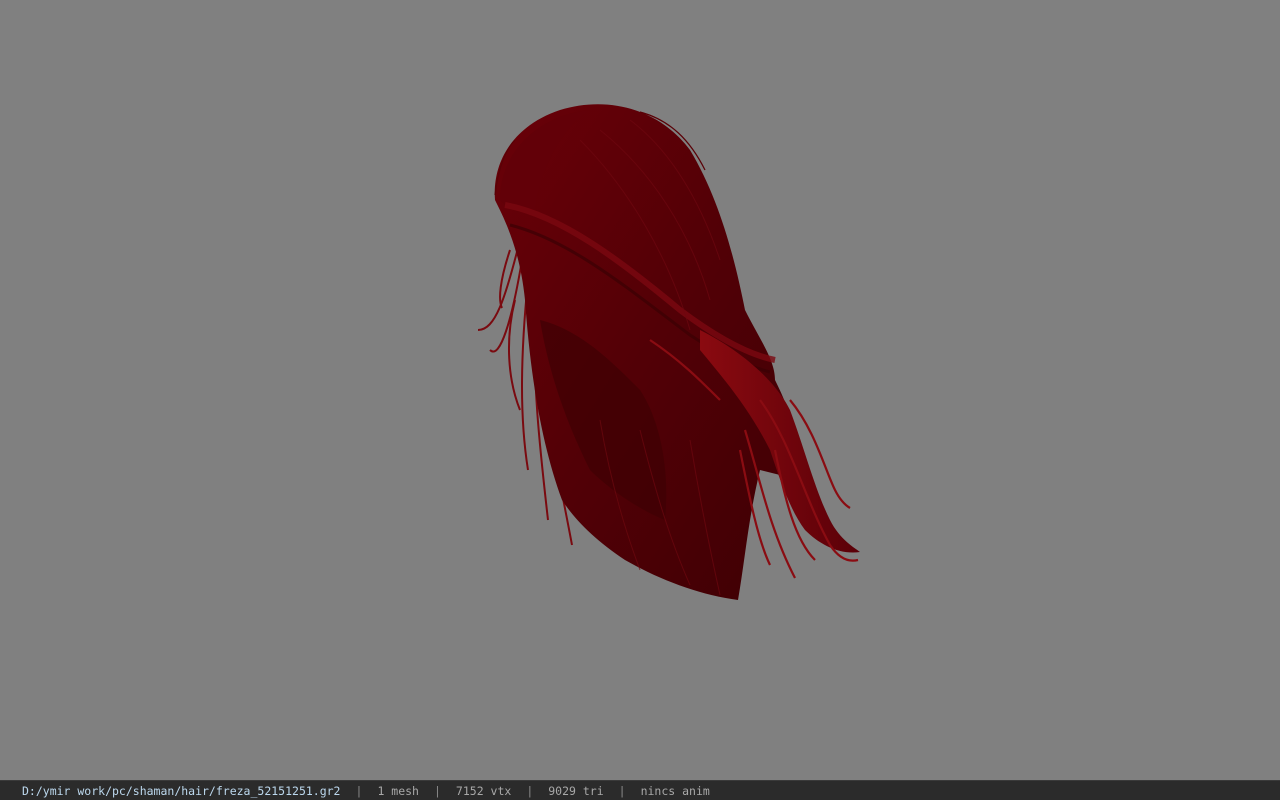 This screenshot has height=800, width=1280. I want to click on mesh-count-label: 1 mesh, so click(398, 790).